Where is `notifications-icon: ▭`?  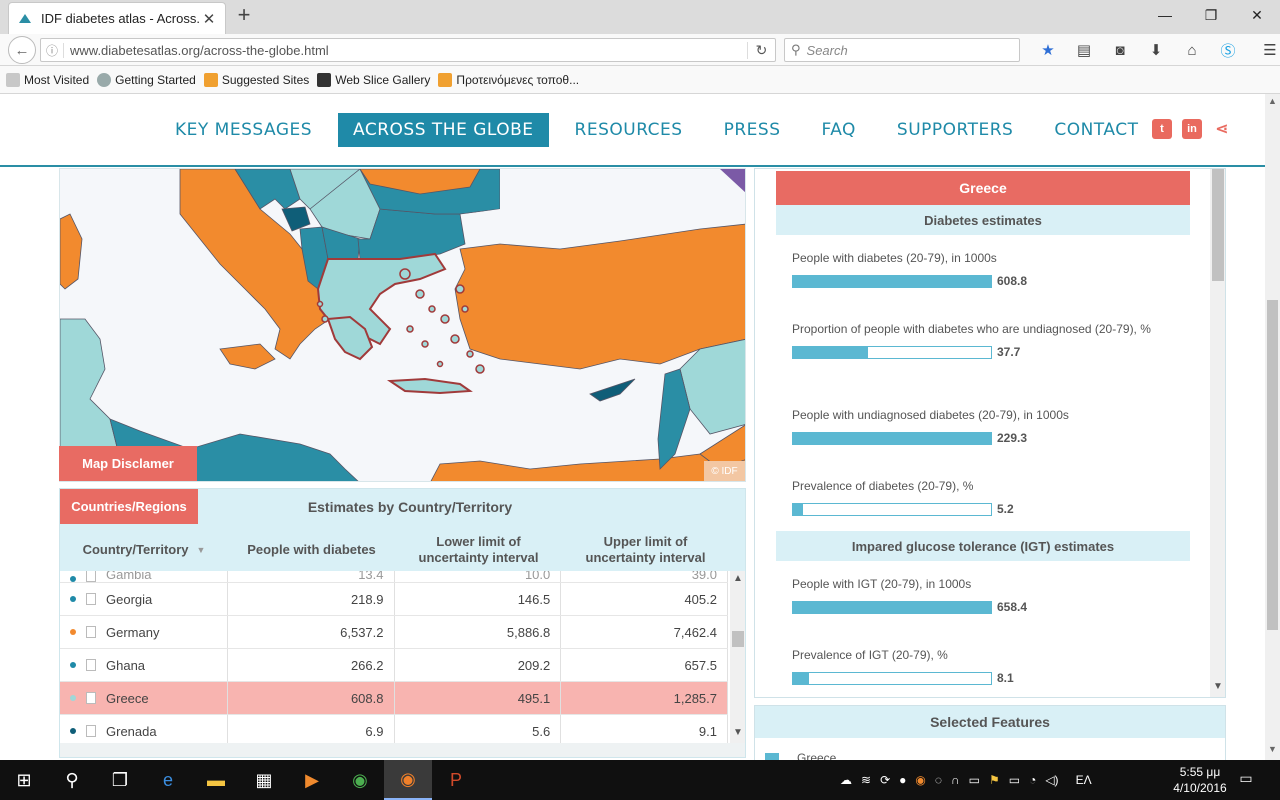 notifications-icon: ▭ is located at coordinates (1246, 780).